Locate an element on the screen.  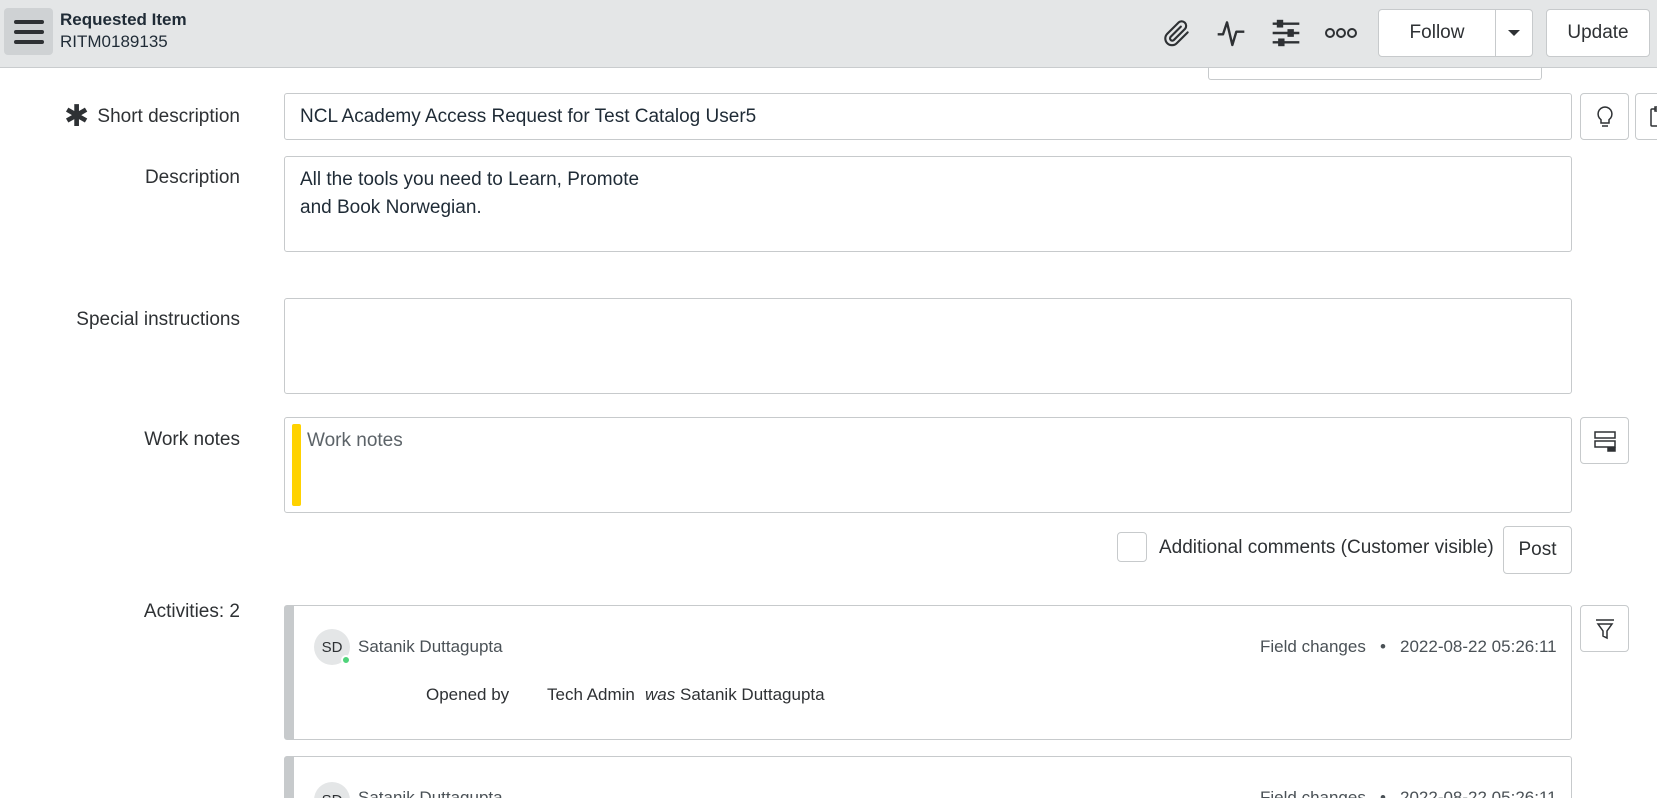
additional-comments-checkbox is located at coordinates (1132, 547).